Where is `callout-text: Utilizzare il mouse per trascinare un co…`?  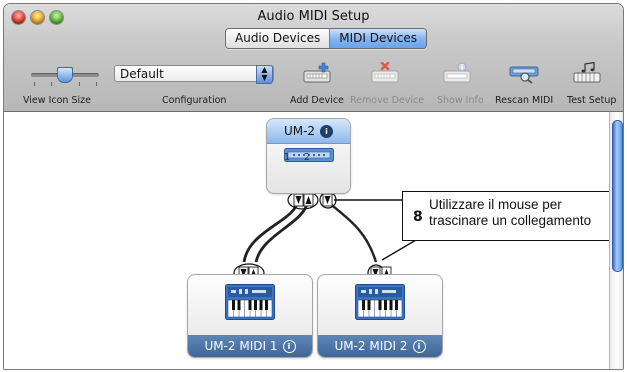
callout-text: Utilizzare il mouse per trascinare un co… is located at coordinates (510, 212).